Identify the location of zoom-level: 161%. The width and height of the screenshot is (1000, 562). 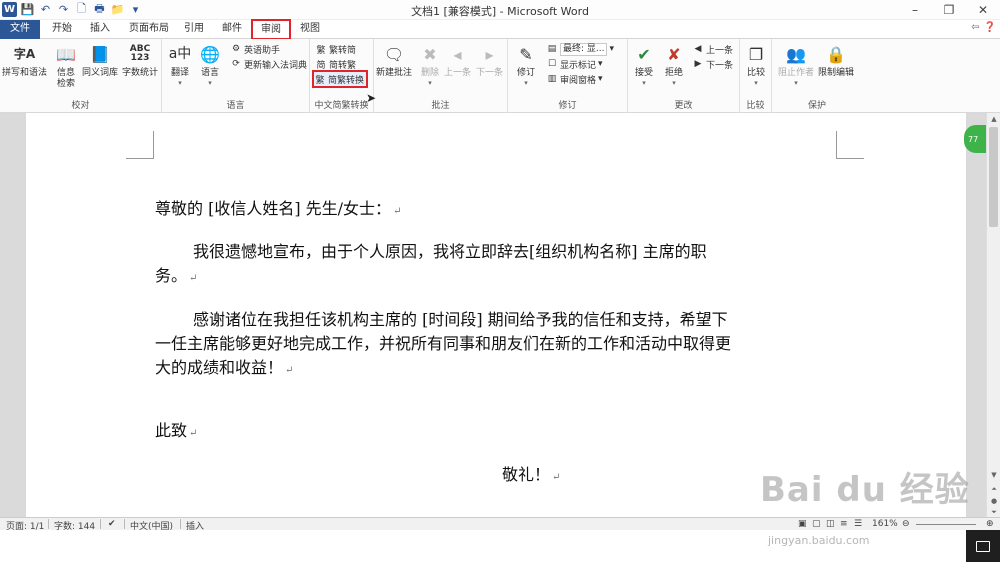
(885, 524).